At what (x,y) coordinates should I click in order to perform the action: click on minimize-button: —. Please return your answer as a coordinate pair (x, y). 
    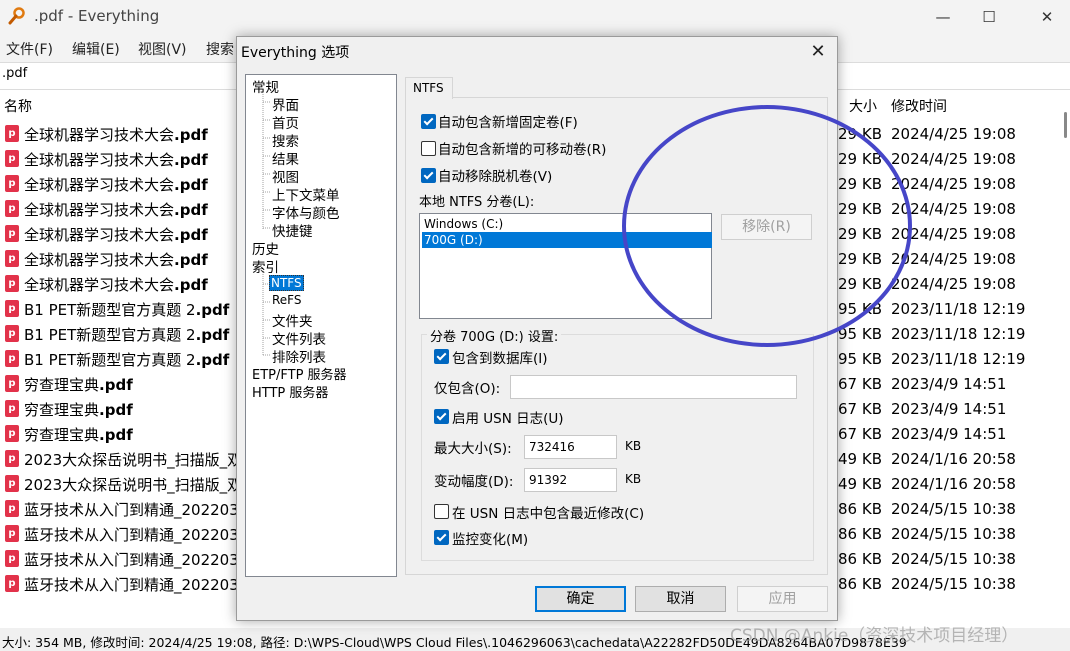
    Looking at the image, I should click on (943, 17).